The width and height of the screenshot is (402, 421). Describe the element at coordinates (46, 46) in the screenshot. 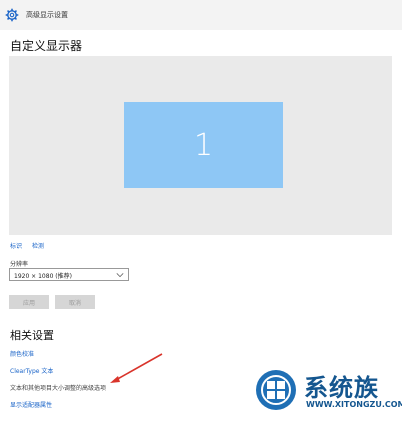

I see `page-title: 自定义显示器` at that location.